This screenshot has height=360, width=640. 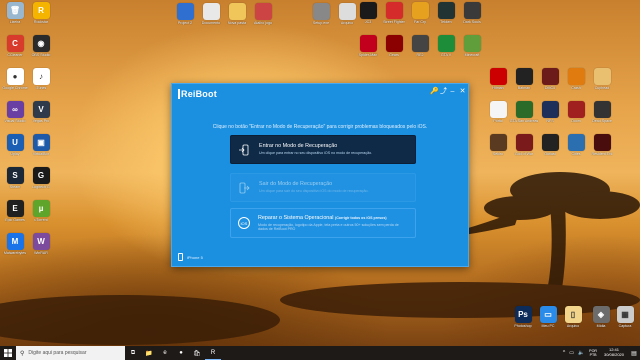 What do you see at coordinates (550, 145) in the screenshot?
I see `desktop-icon: Outlast` at bounding box center [550, 145].